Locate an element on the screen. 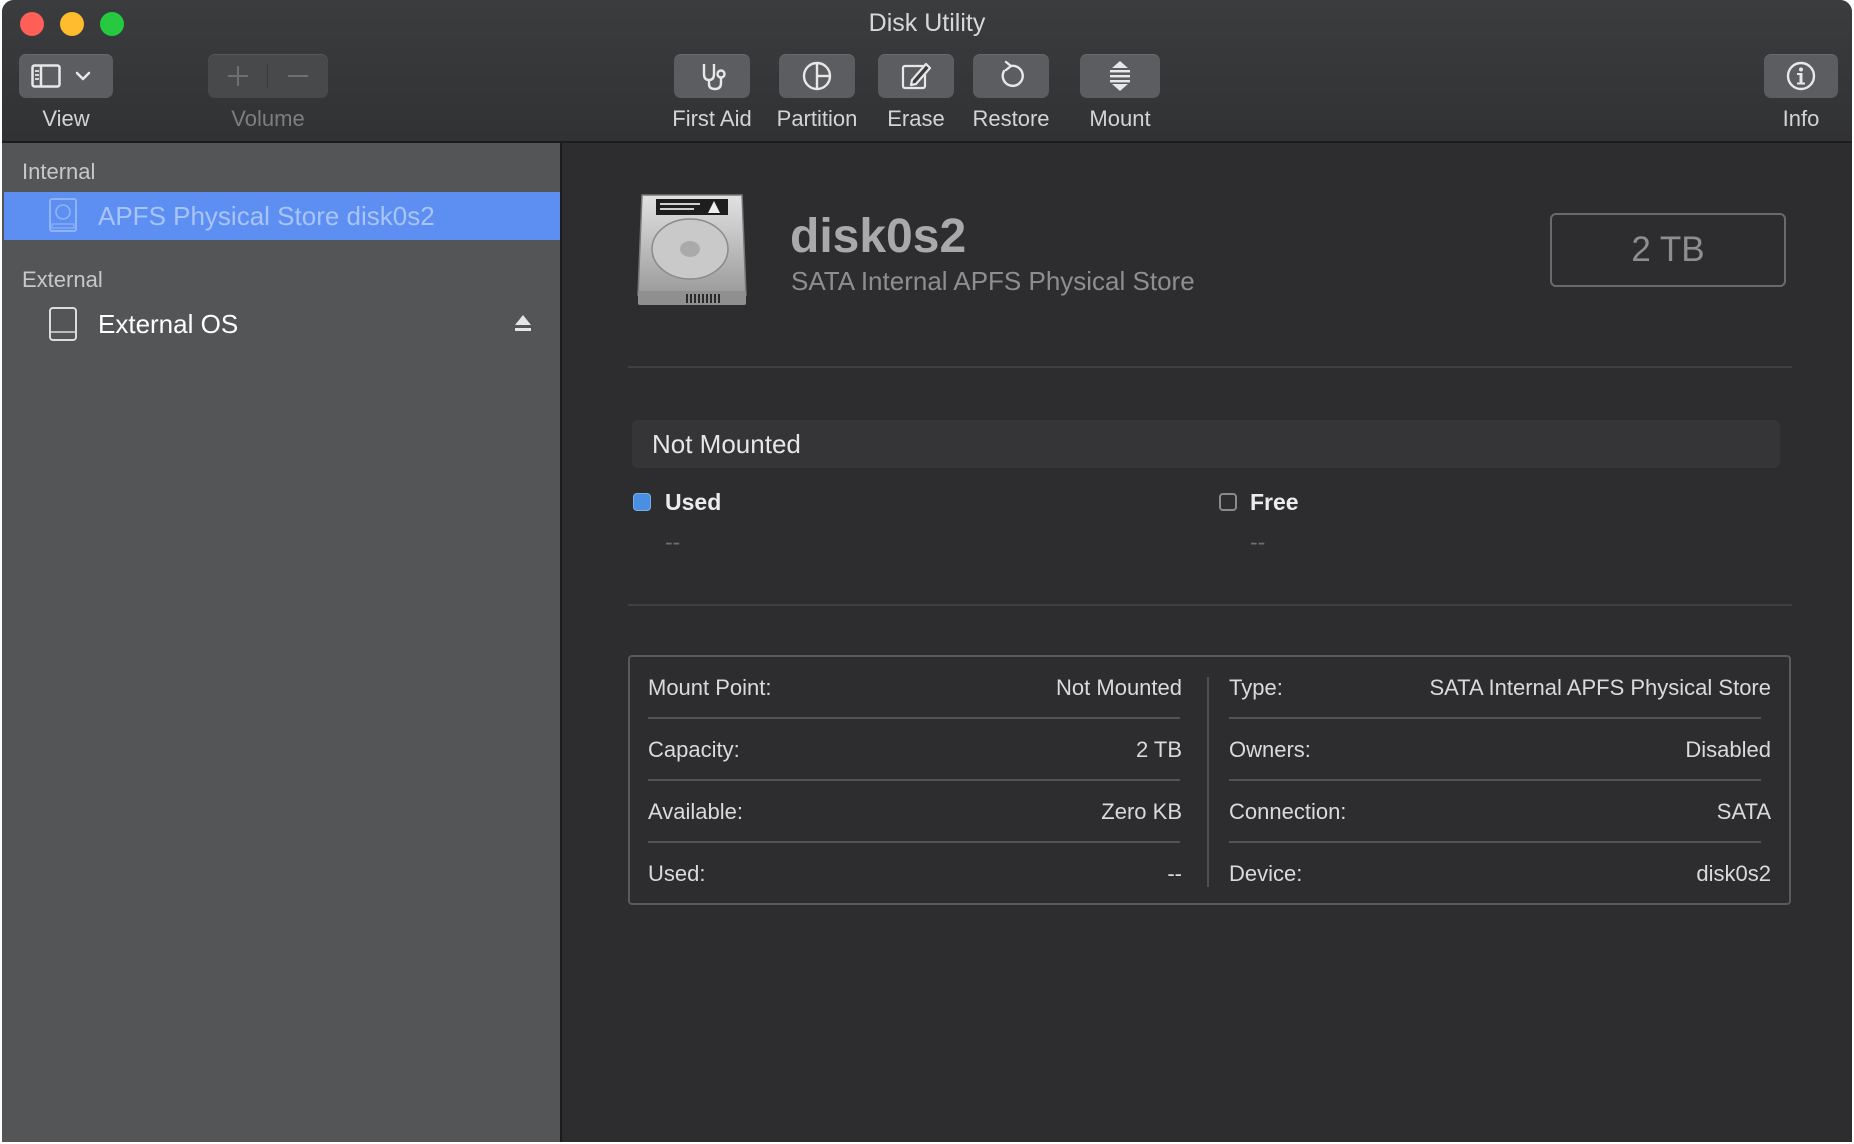 This screenshot has width=1854, height=1144. detail-row: Type: SATA Internal APFS Physical Store is located at coordinates (1491, 688).